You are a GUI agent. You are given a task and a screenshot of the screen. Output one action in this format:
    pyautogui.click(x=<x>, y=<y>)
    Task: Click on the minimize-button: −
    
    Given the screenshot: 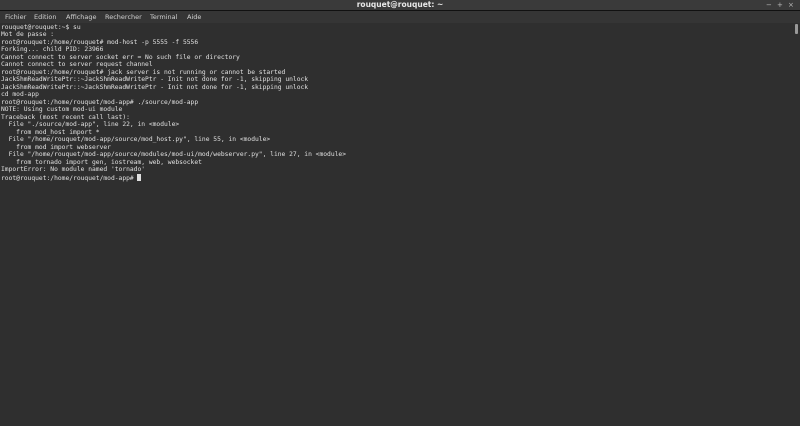 What is the action you would take?
    pyautogui.click(x=769, y=5)
    